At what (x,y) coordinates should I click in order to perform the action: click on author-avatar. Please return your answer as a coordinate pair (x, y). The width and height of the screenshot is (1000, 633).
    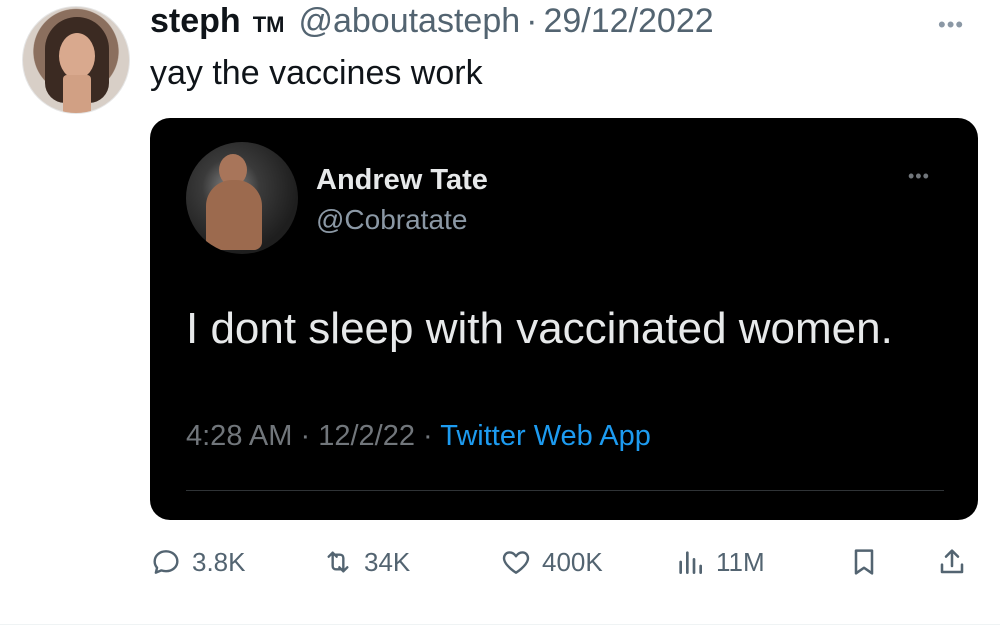
    Looking at the image, I should click on (76, 60).